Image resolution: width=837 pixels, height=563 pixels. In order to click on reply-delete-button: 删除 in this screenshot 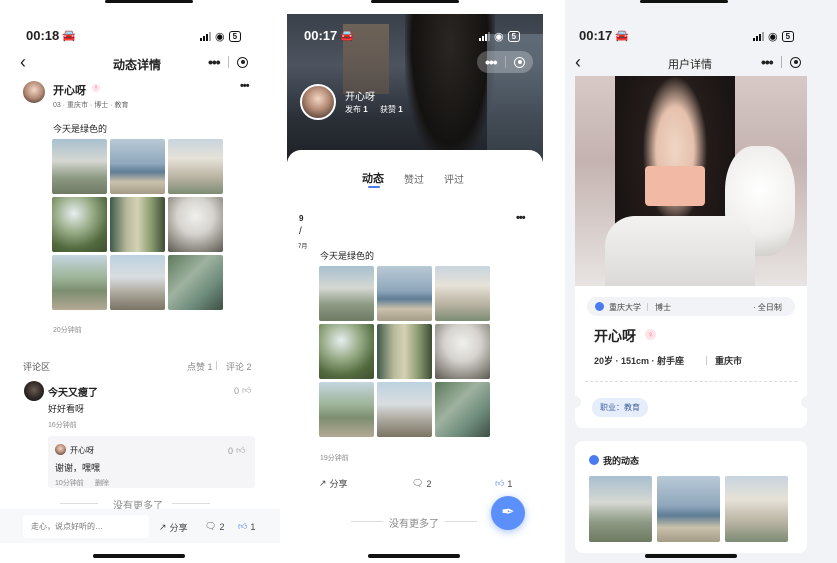, I will do `click(102, 483)`.